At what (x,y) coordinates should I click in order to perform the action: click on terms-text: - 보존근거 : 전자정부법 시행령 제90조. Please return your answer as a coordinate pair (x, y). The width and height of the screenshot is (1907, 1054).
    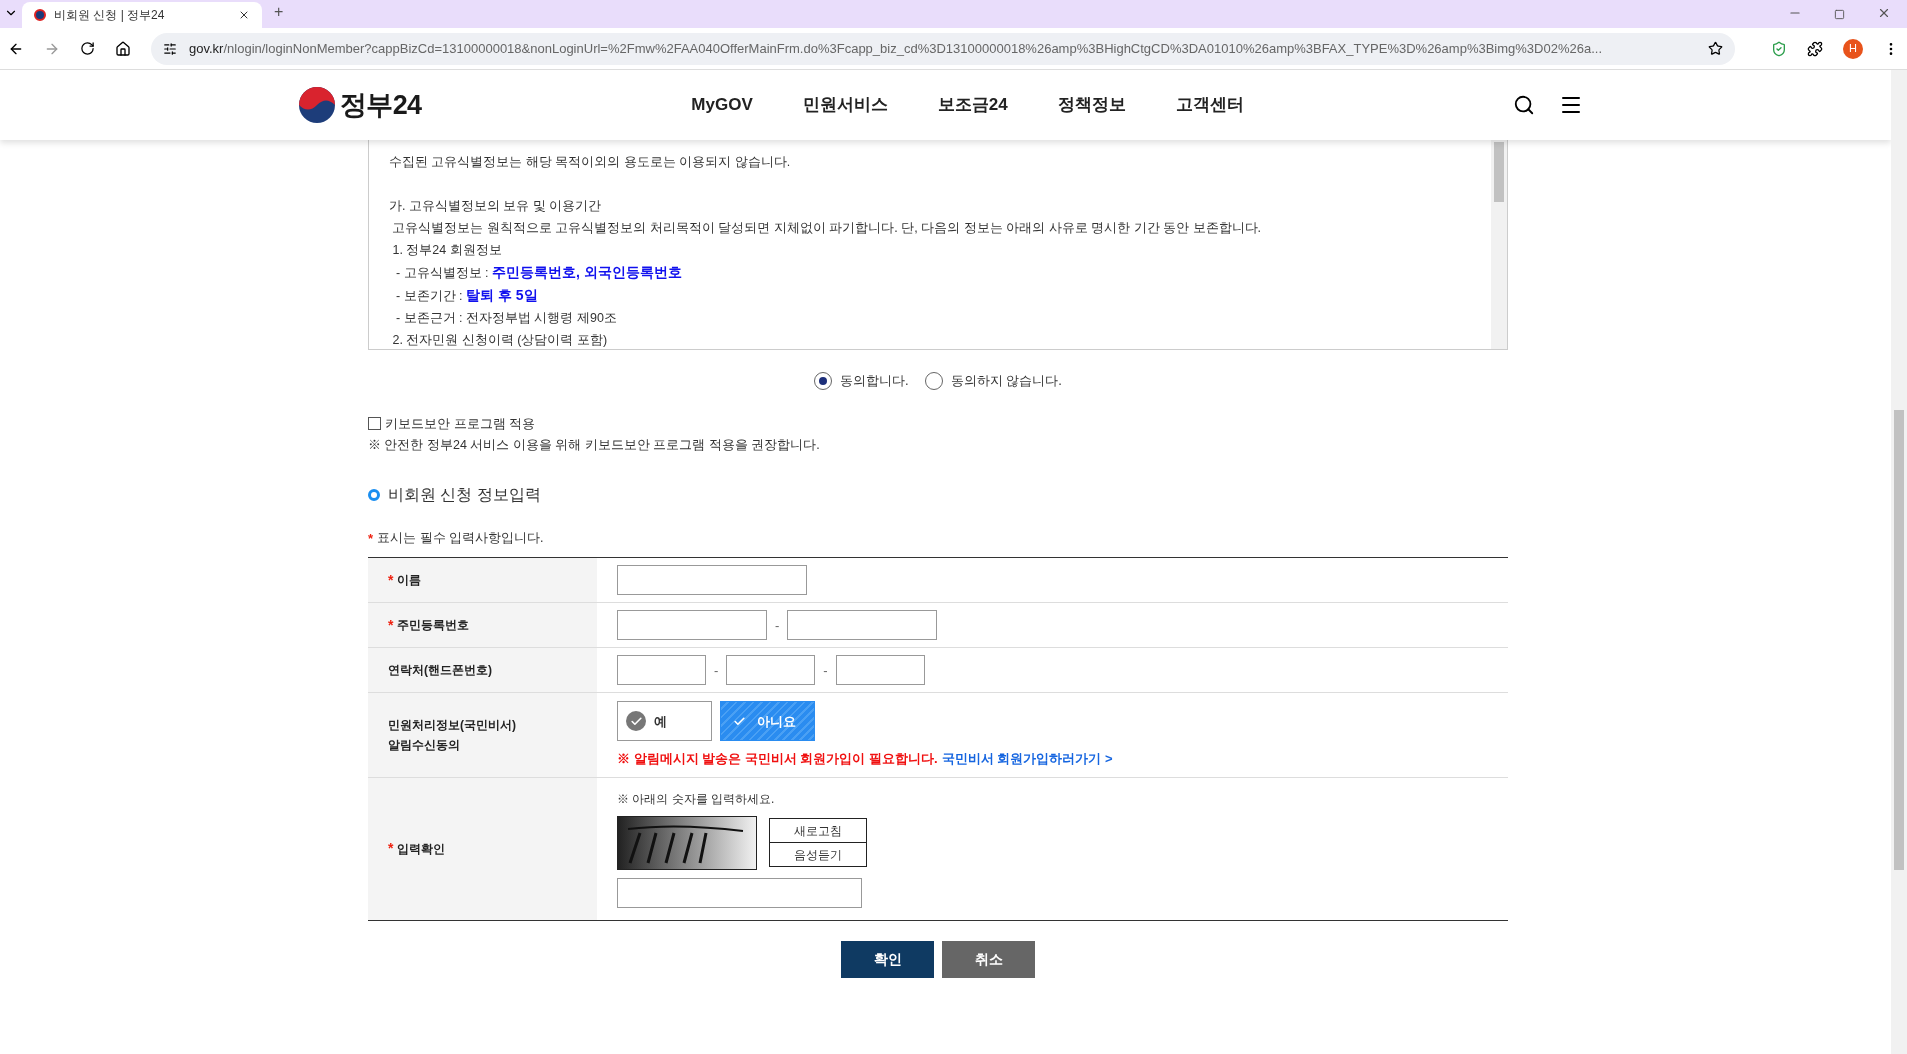
    Looking at the image, I should click on (506, 318).